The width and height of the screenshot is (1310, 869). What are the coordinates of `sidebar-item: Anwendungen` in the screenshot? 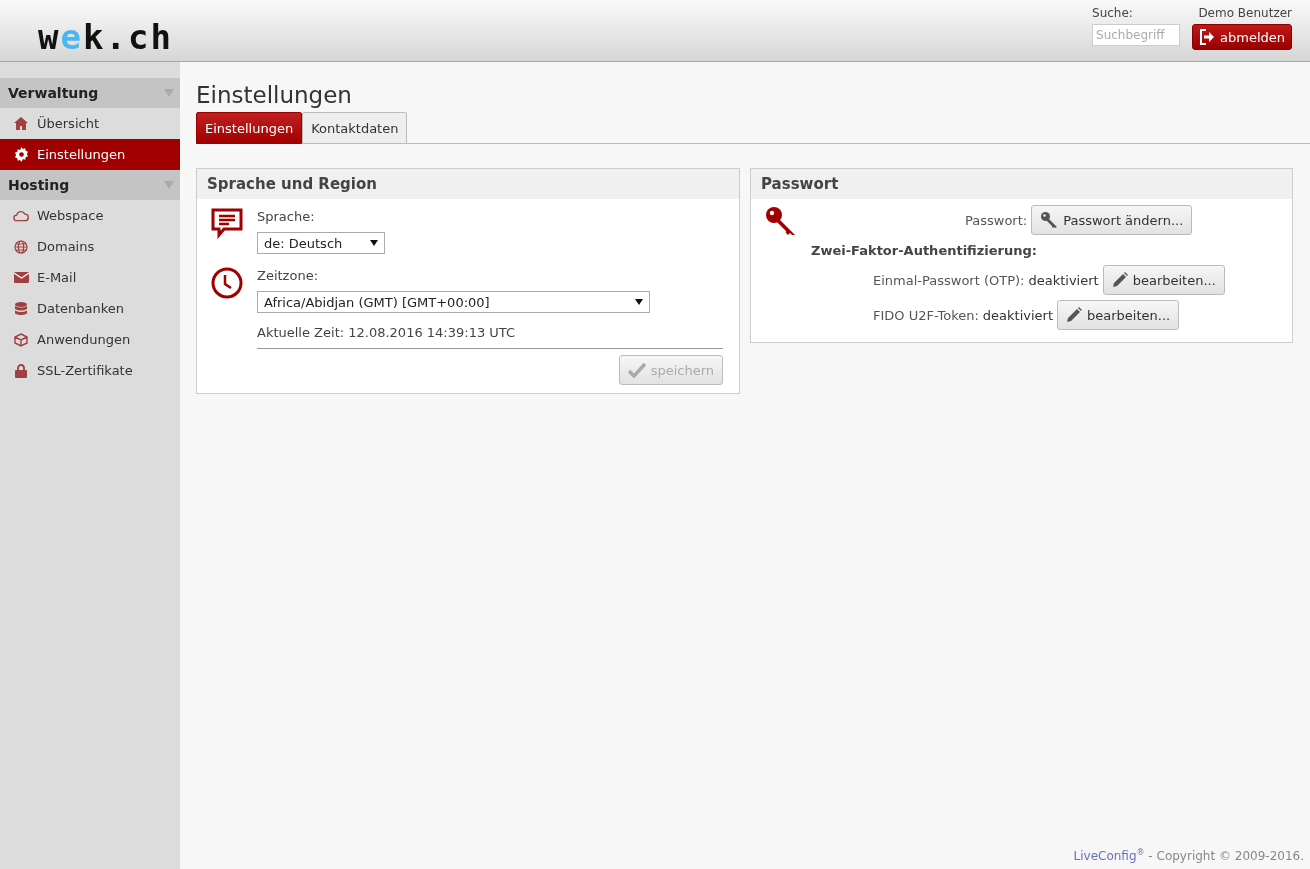 It's located at (90, 339).